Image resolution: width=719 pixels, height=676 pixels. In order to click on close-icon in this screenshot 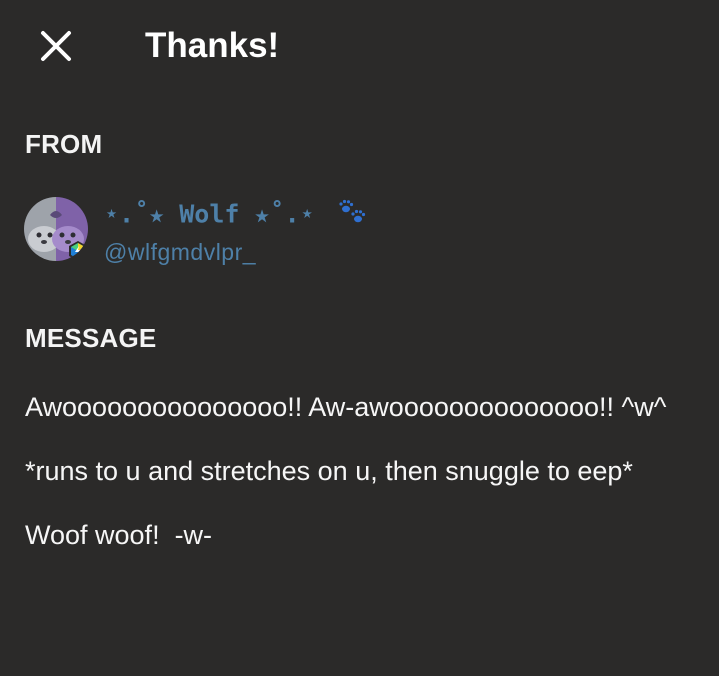, I will do `click(56, 46)`.